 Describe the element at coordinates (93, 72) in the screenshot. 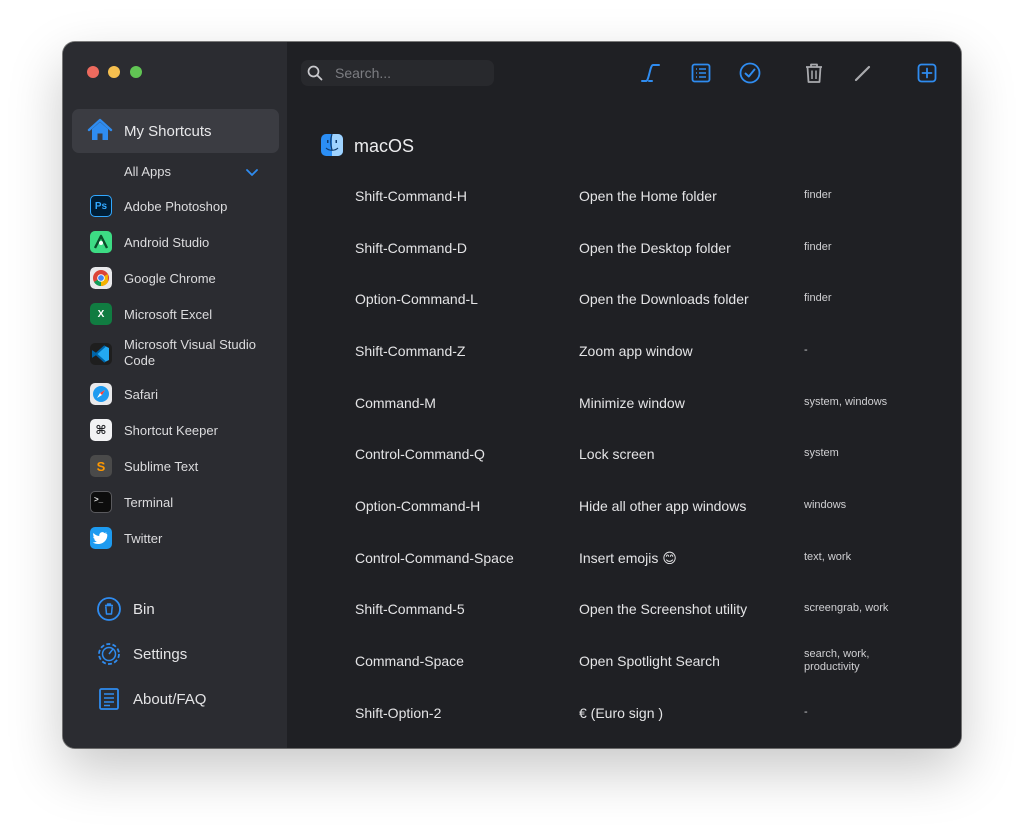

I see `close-window-button` at that location.